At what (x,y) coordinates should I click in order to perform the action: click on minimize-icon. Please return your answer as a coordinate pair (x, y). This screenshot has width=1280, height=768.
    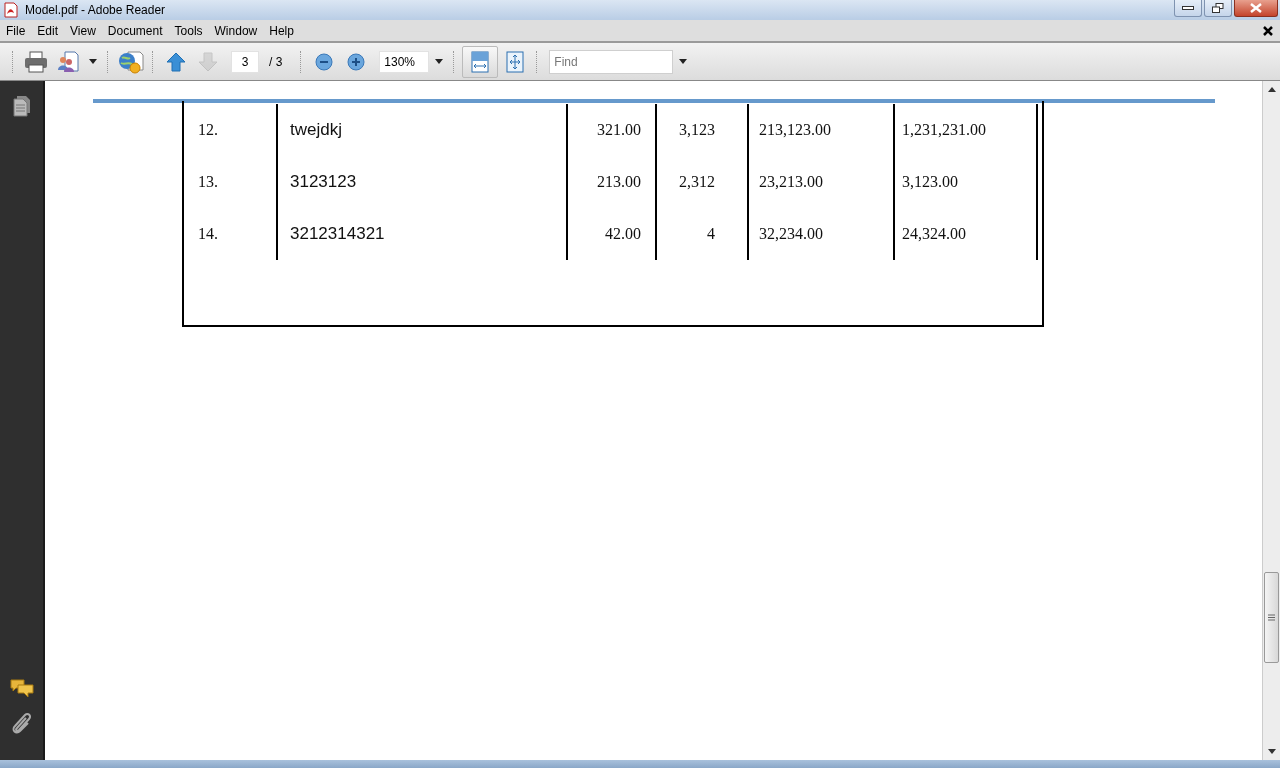
    Looking at the image, I should click on (1188, 8).